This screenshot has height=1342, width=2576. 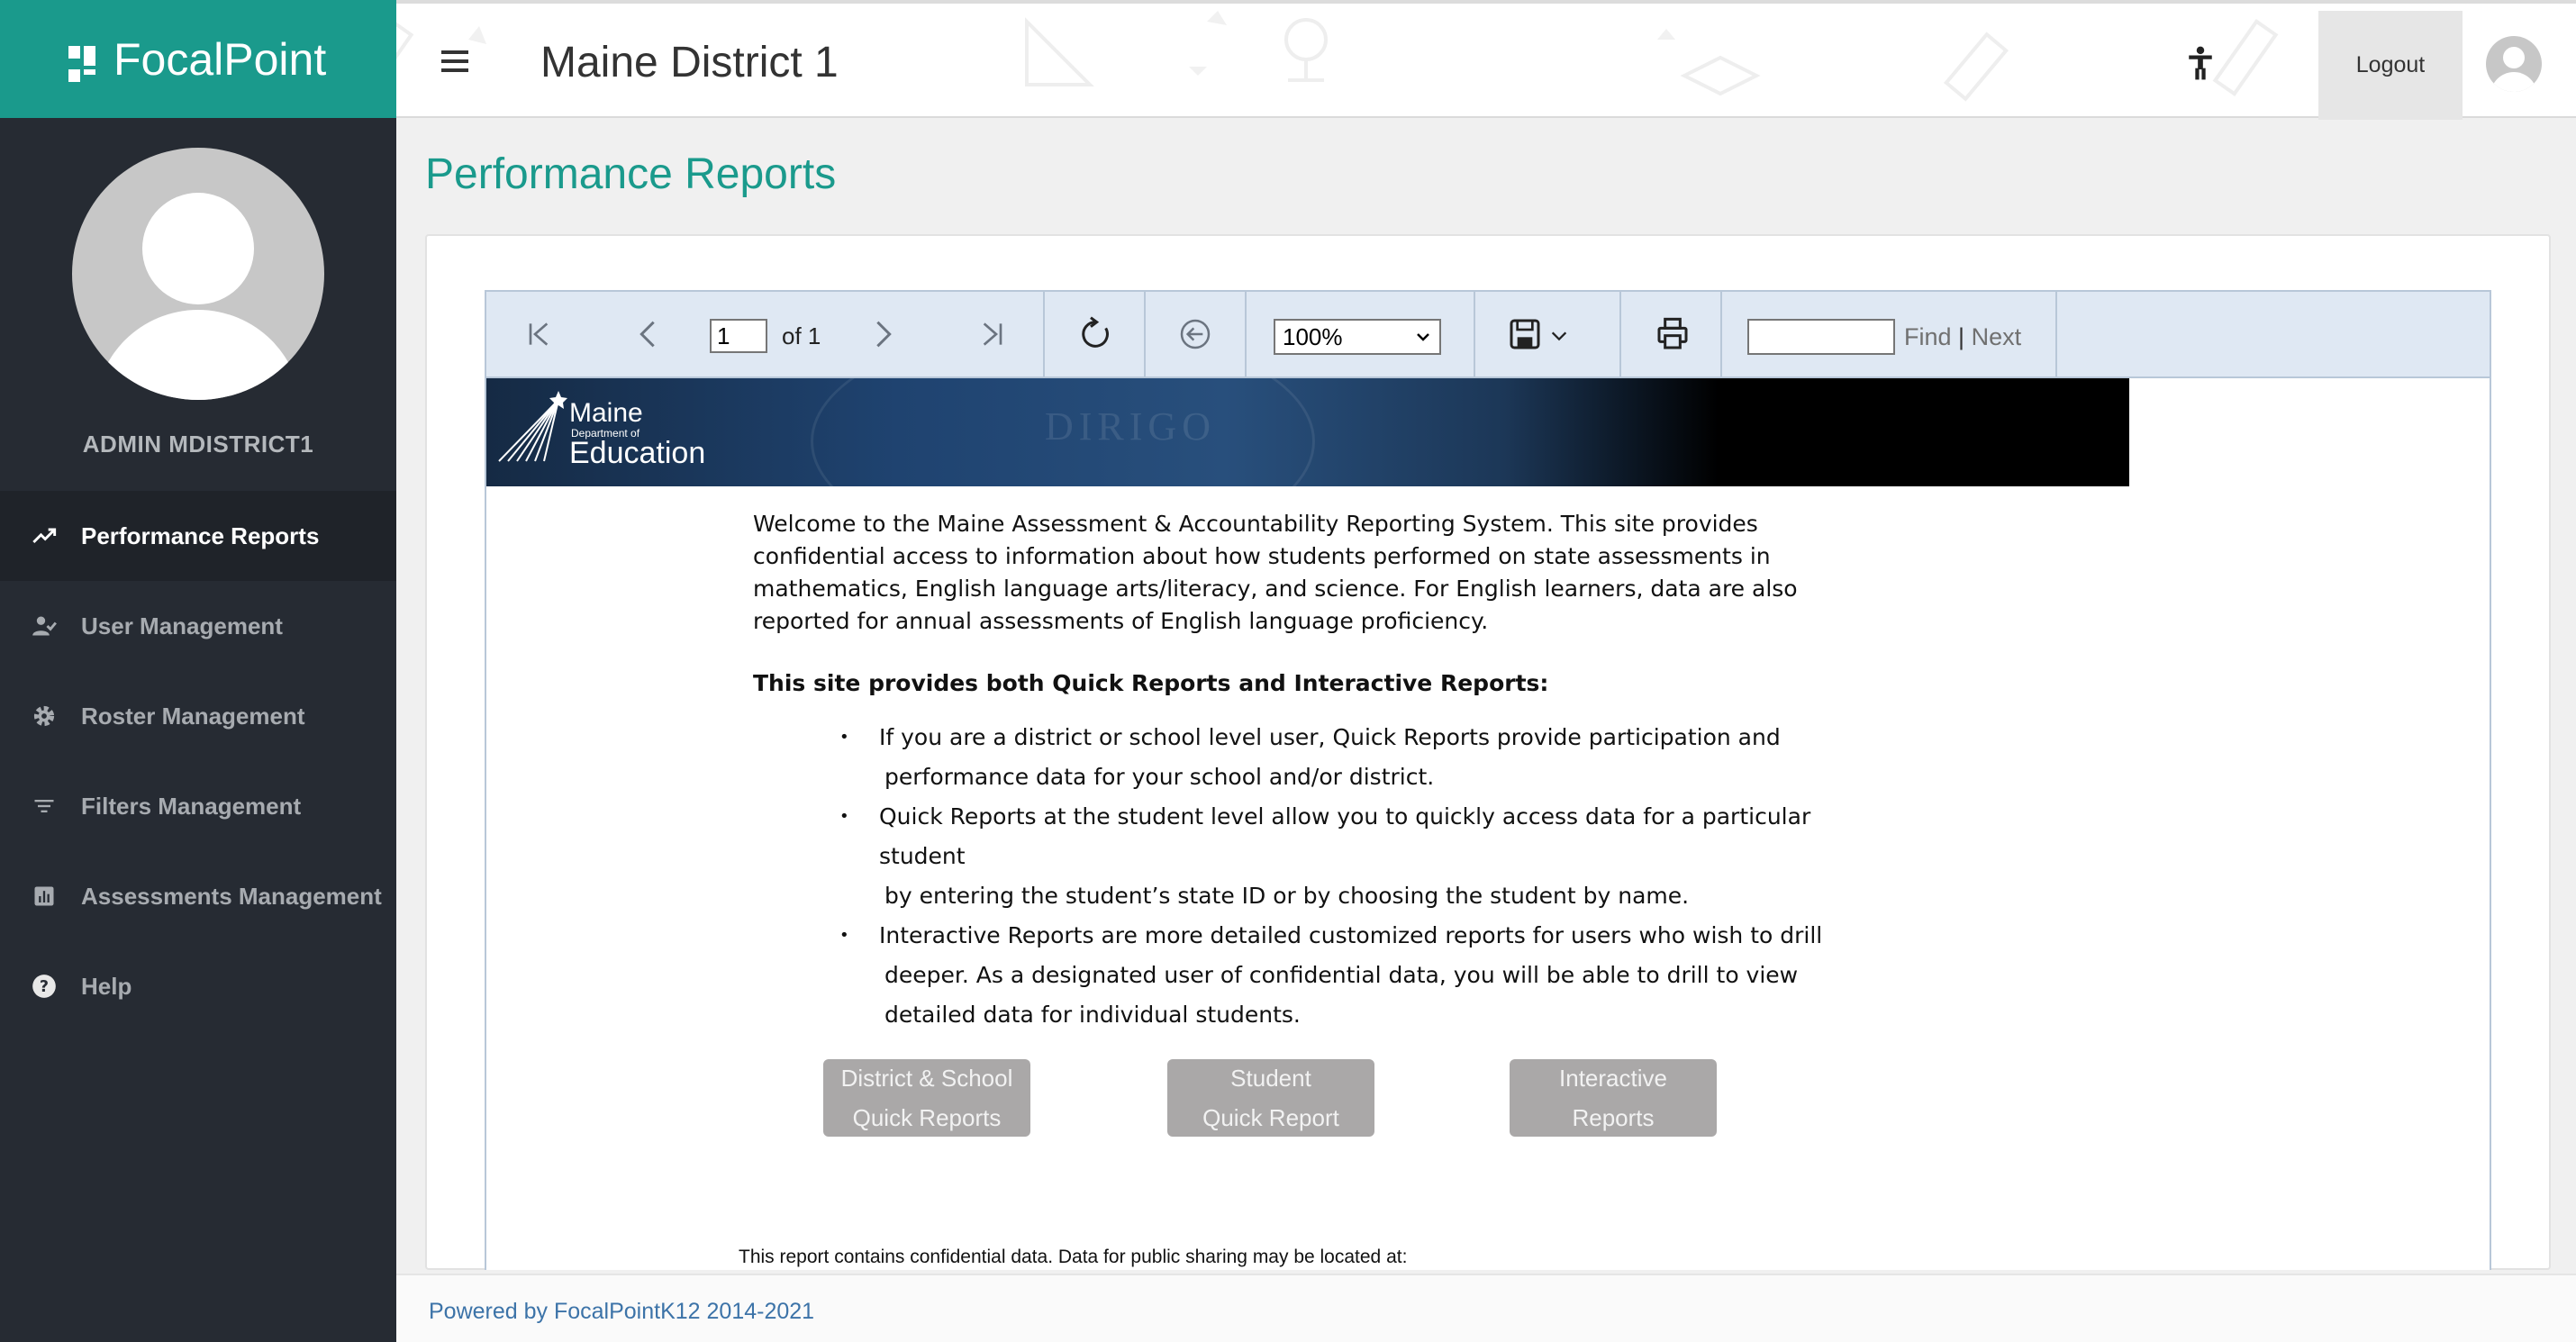 I want to click on export-chevron-icon, so click(x=1559, y=336).